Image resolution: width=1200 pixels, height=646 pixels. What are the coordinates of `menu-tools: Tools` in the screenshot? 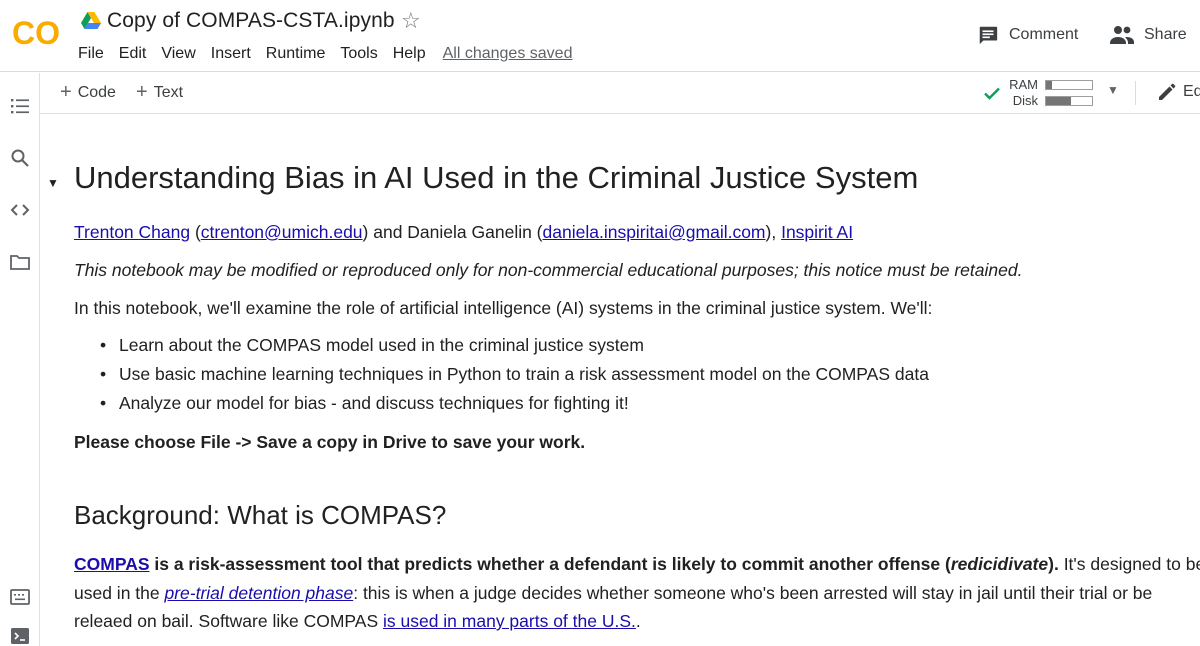 It's located at (358, 54).